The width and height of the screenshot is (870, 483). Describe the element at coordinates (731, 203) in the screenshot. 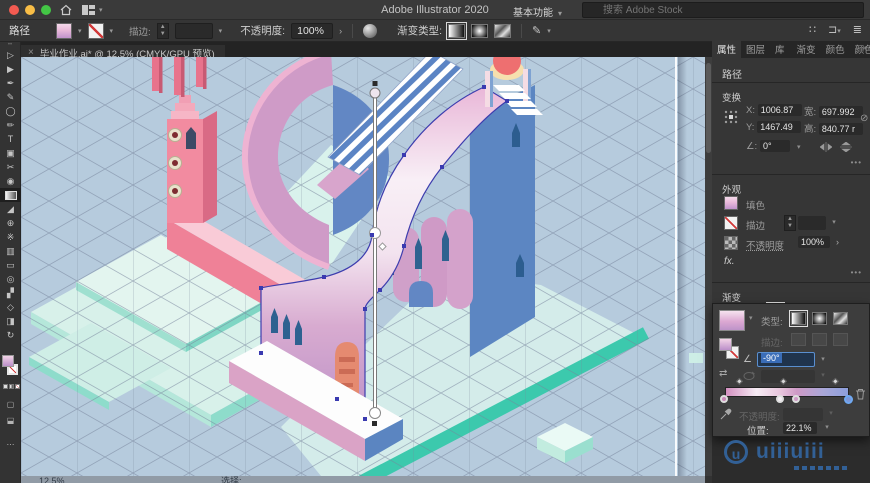

I see `appearance-fill-swatch` at that location.